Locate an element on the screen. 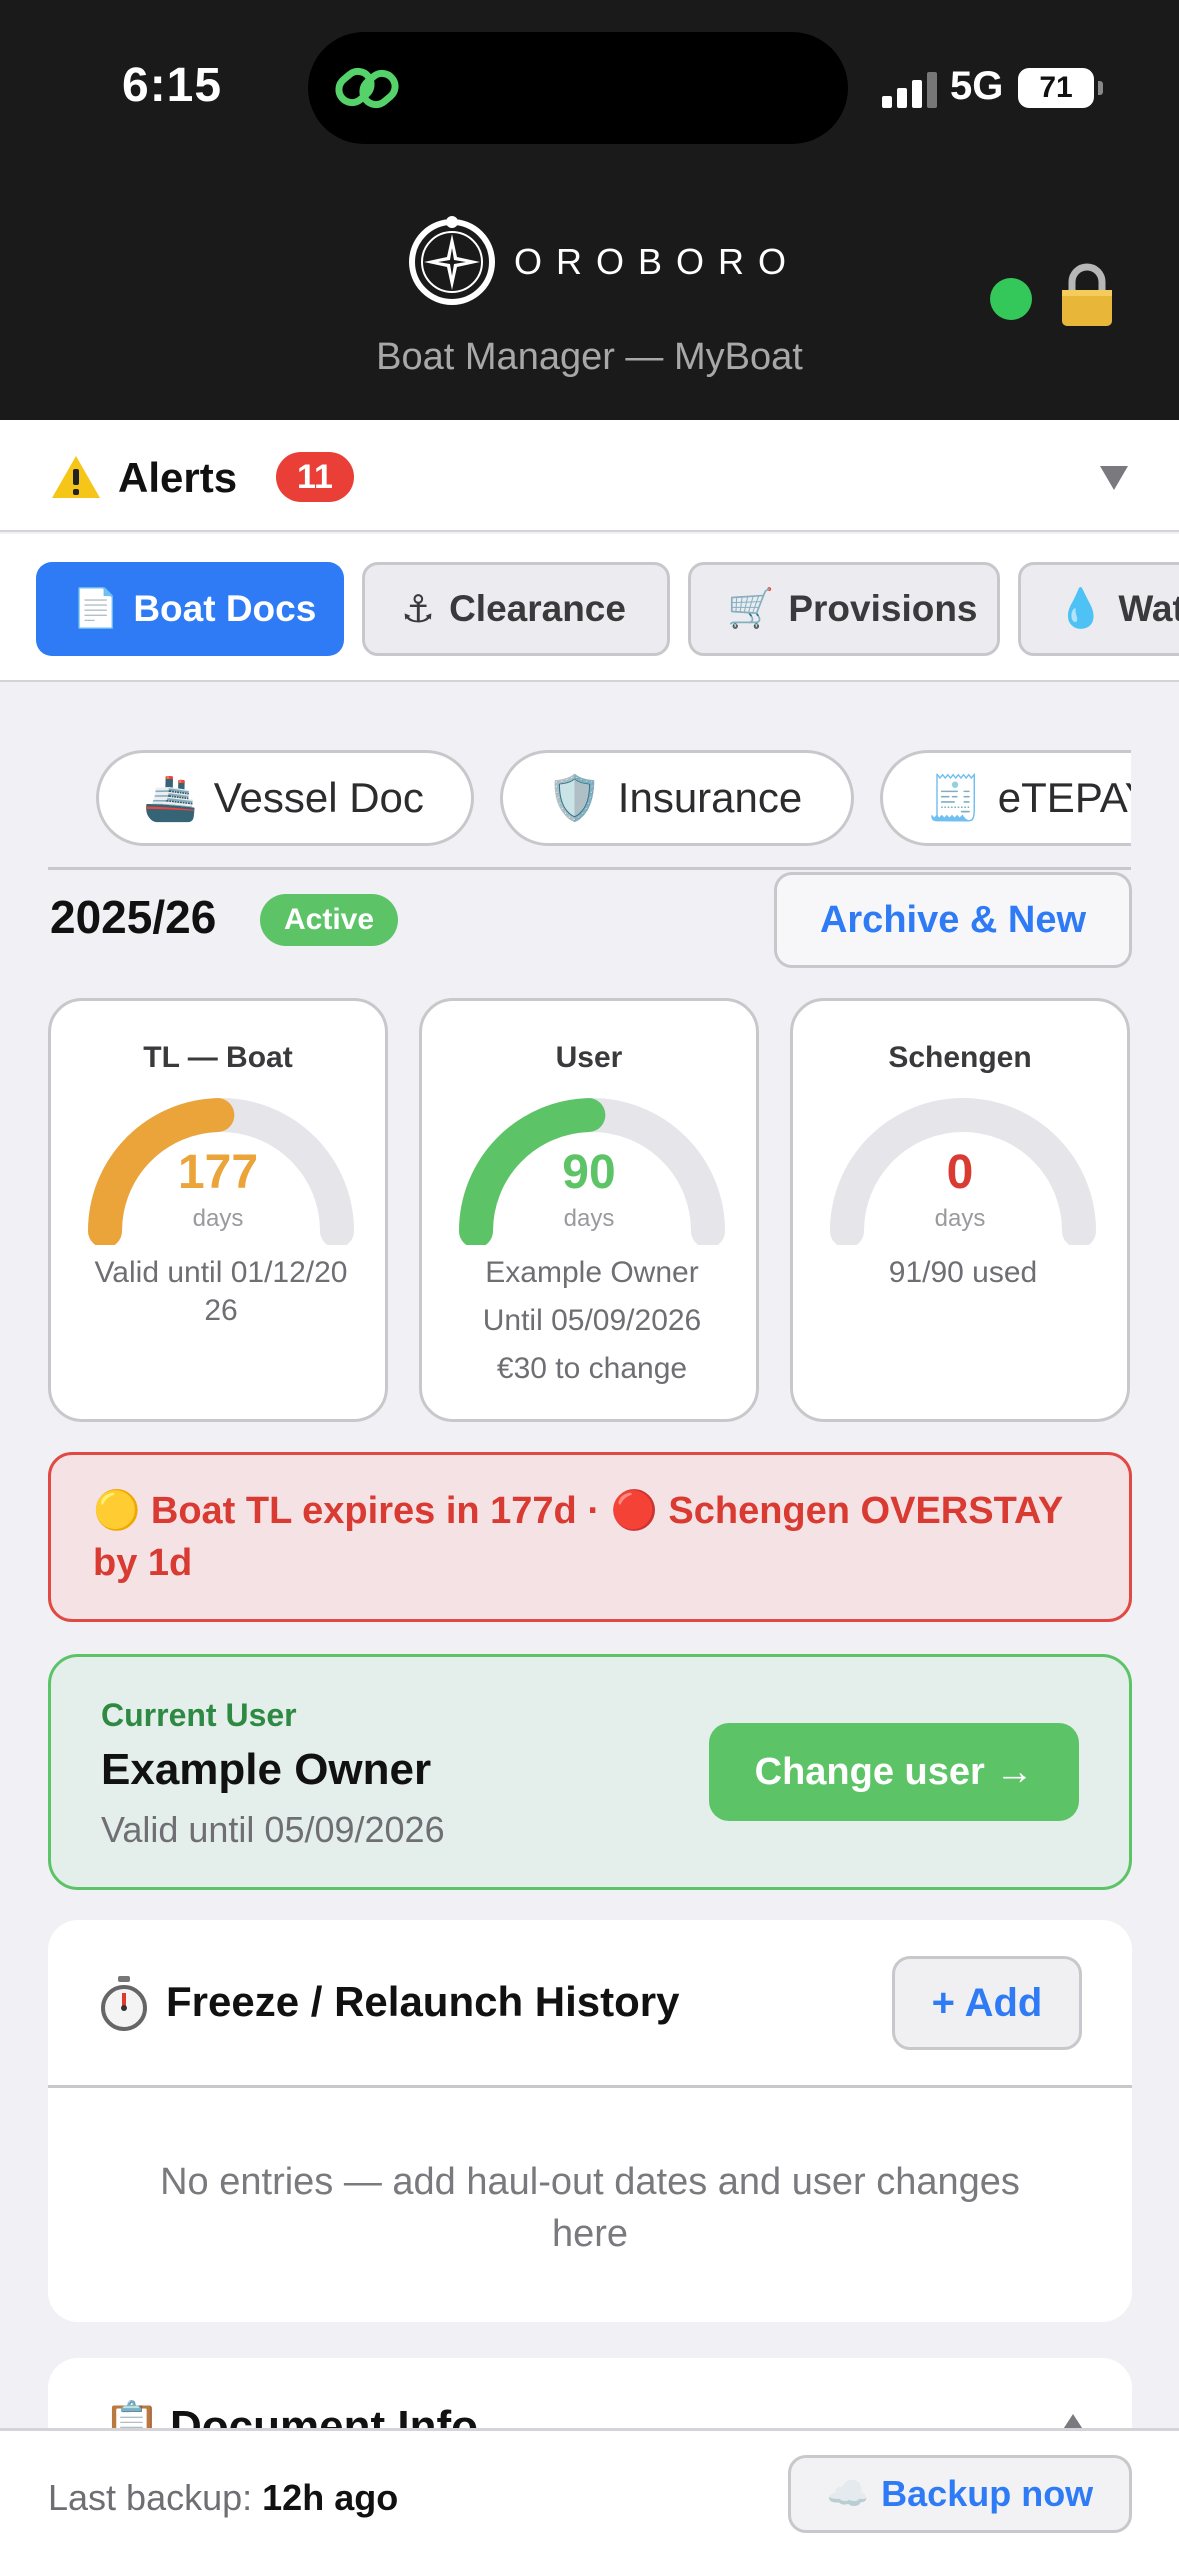  tab-boat-docs: 📄 Boat Docs is located at coordinates (190, 609).